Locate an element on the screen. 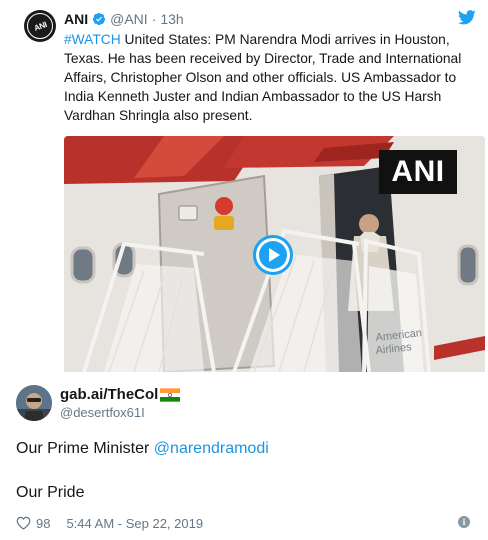 The height and width of the screenshot is (540, 488). reply-avatar is located at coordinates (34, 403).